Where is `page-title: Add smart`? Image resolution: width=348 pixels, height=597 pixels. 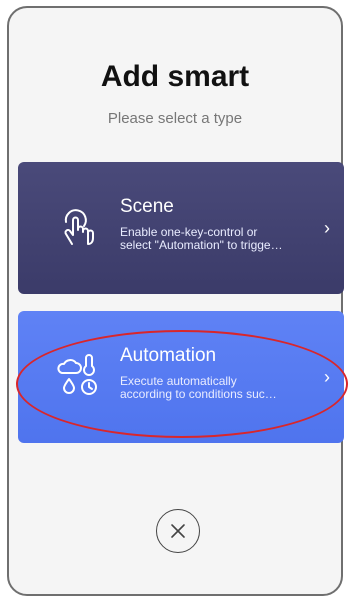
page-title: Add smart is located at coordinates (175, 76).